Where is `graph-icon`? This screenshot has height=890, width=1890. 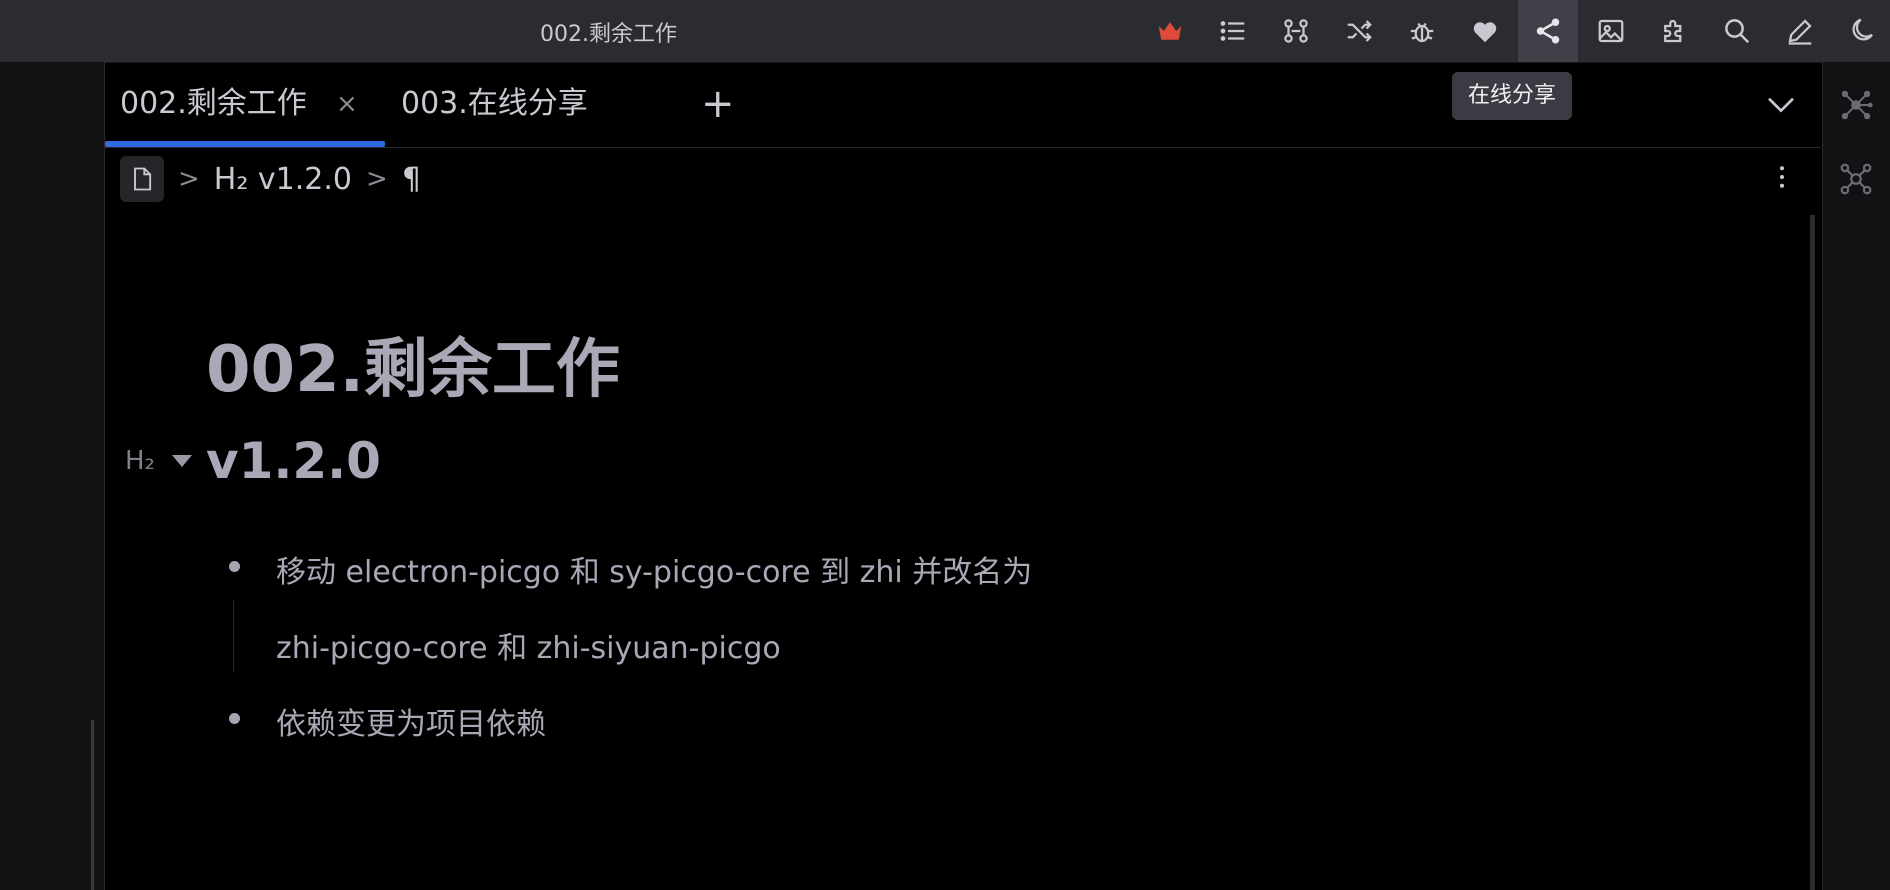 graph-icon is located at coordinates (1296, 31).